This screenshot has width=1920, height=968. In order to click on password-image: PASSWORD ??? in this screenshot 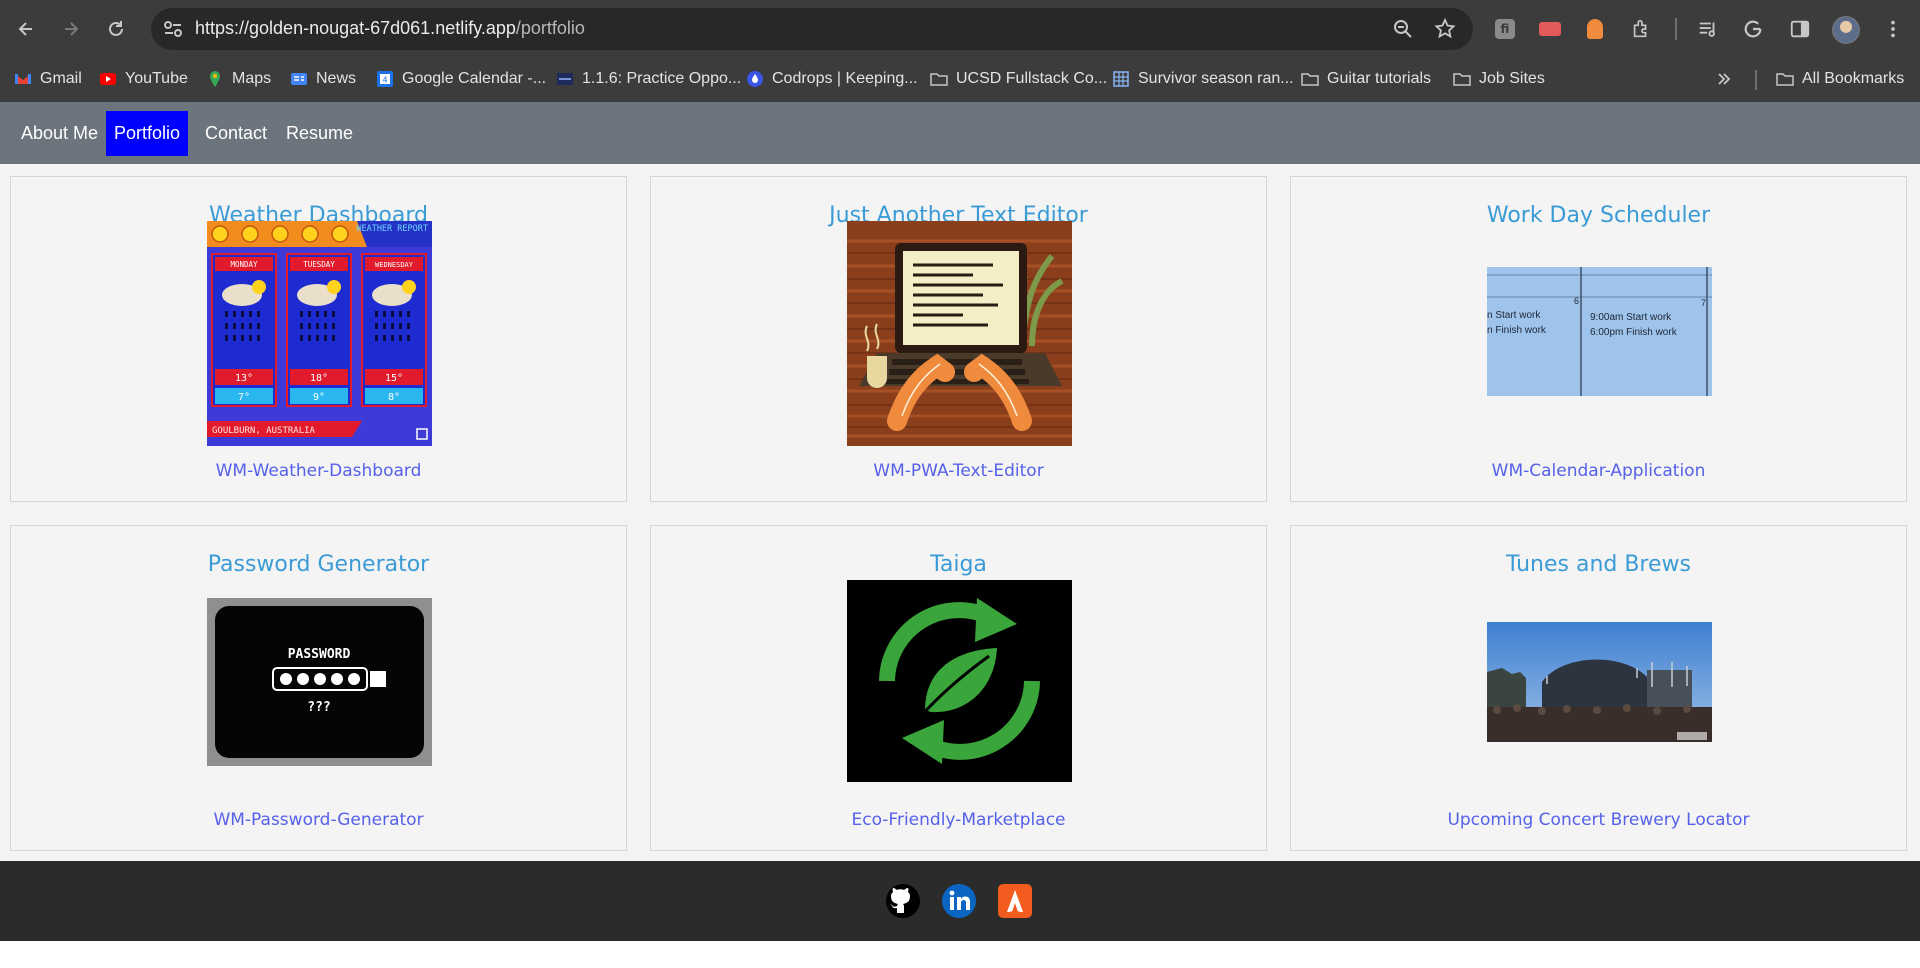, I will do `click(319, 682)`.